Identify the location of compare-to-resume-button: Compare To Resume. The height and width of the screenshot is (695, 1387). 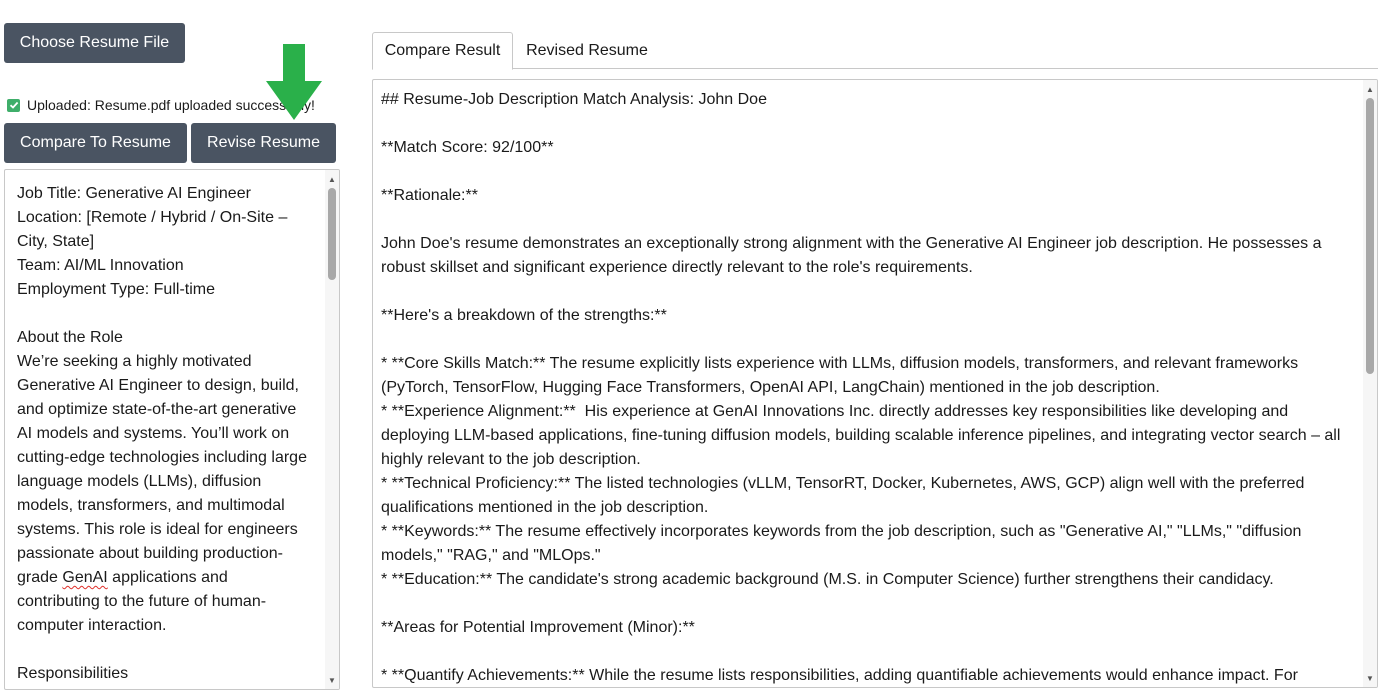
(95, 143).